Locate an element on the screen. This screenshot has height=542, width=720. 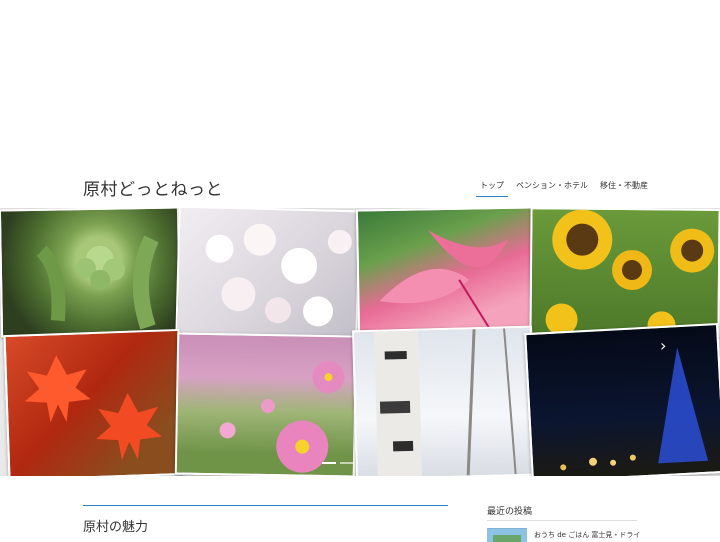
photo-fukinoto is located at coordinates (91, 273).